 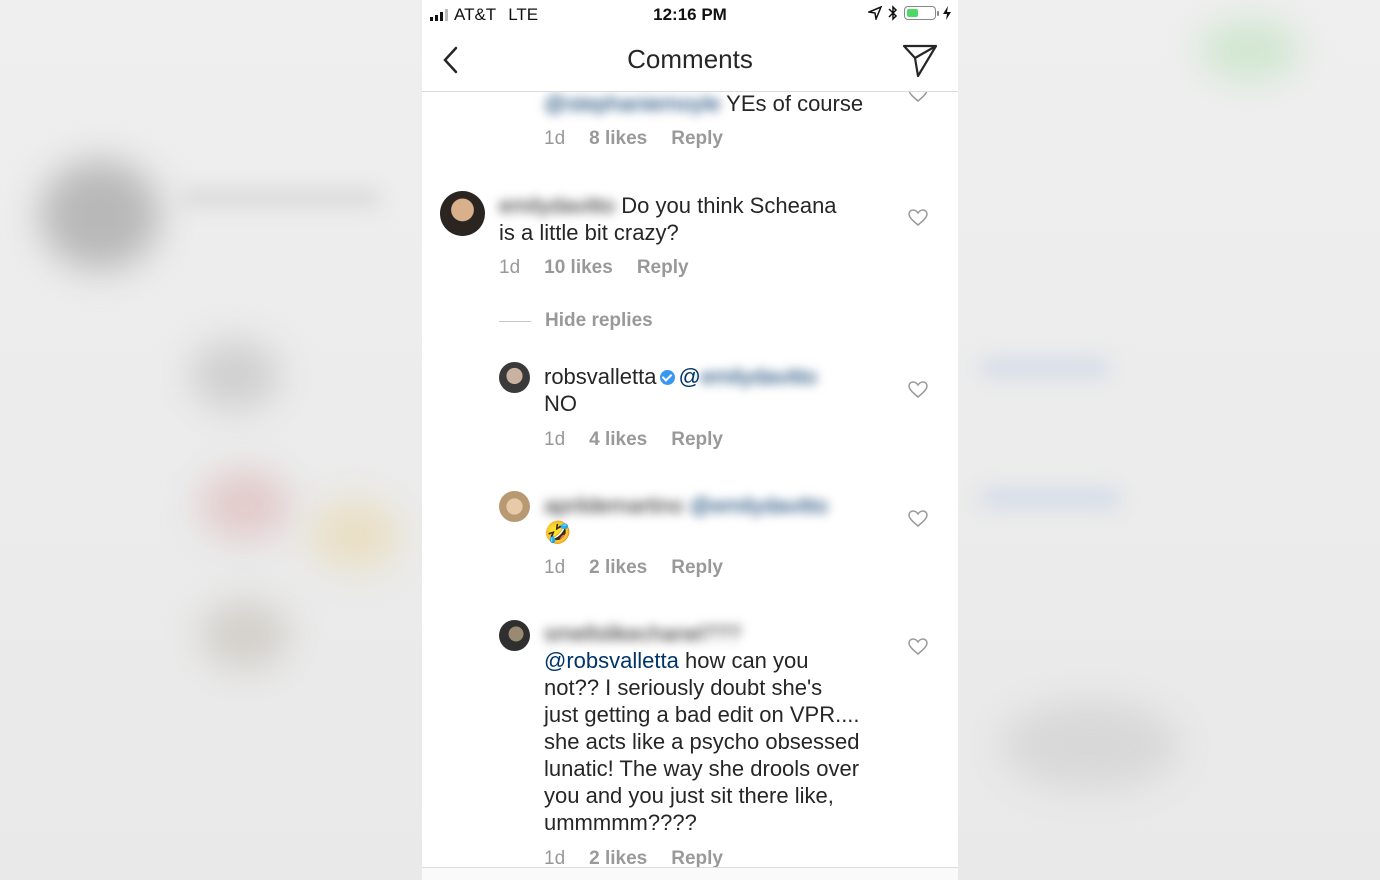 What do you see at coordinates (690, 873) in the screenshot?
I see `comment-input-bar` at bounding box center [690, 873].